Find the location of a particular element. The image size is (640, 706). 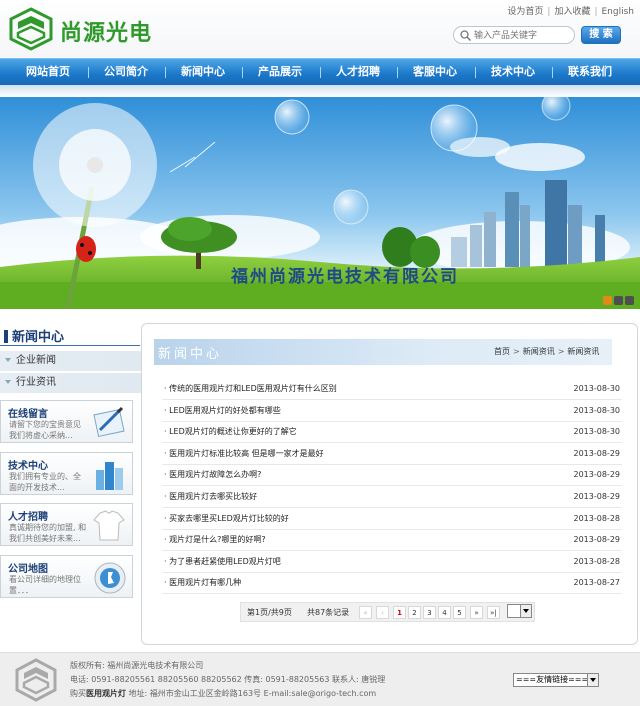

news-title: · 买家去哪里买LED观片灯比较的好 is located at coordinates (226, 519).